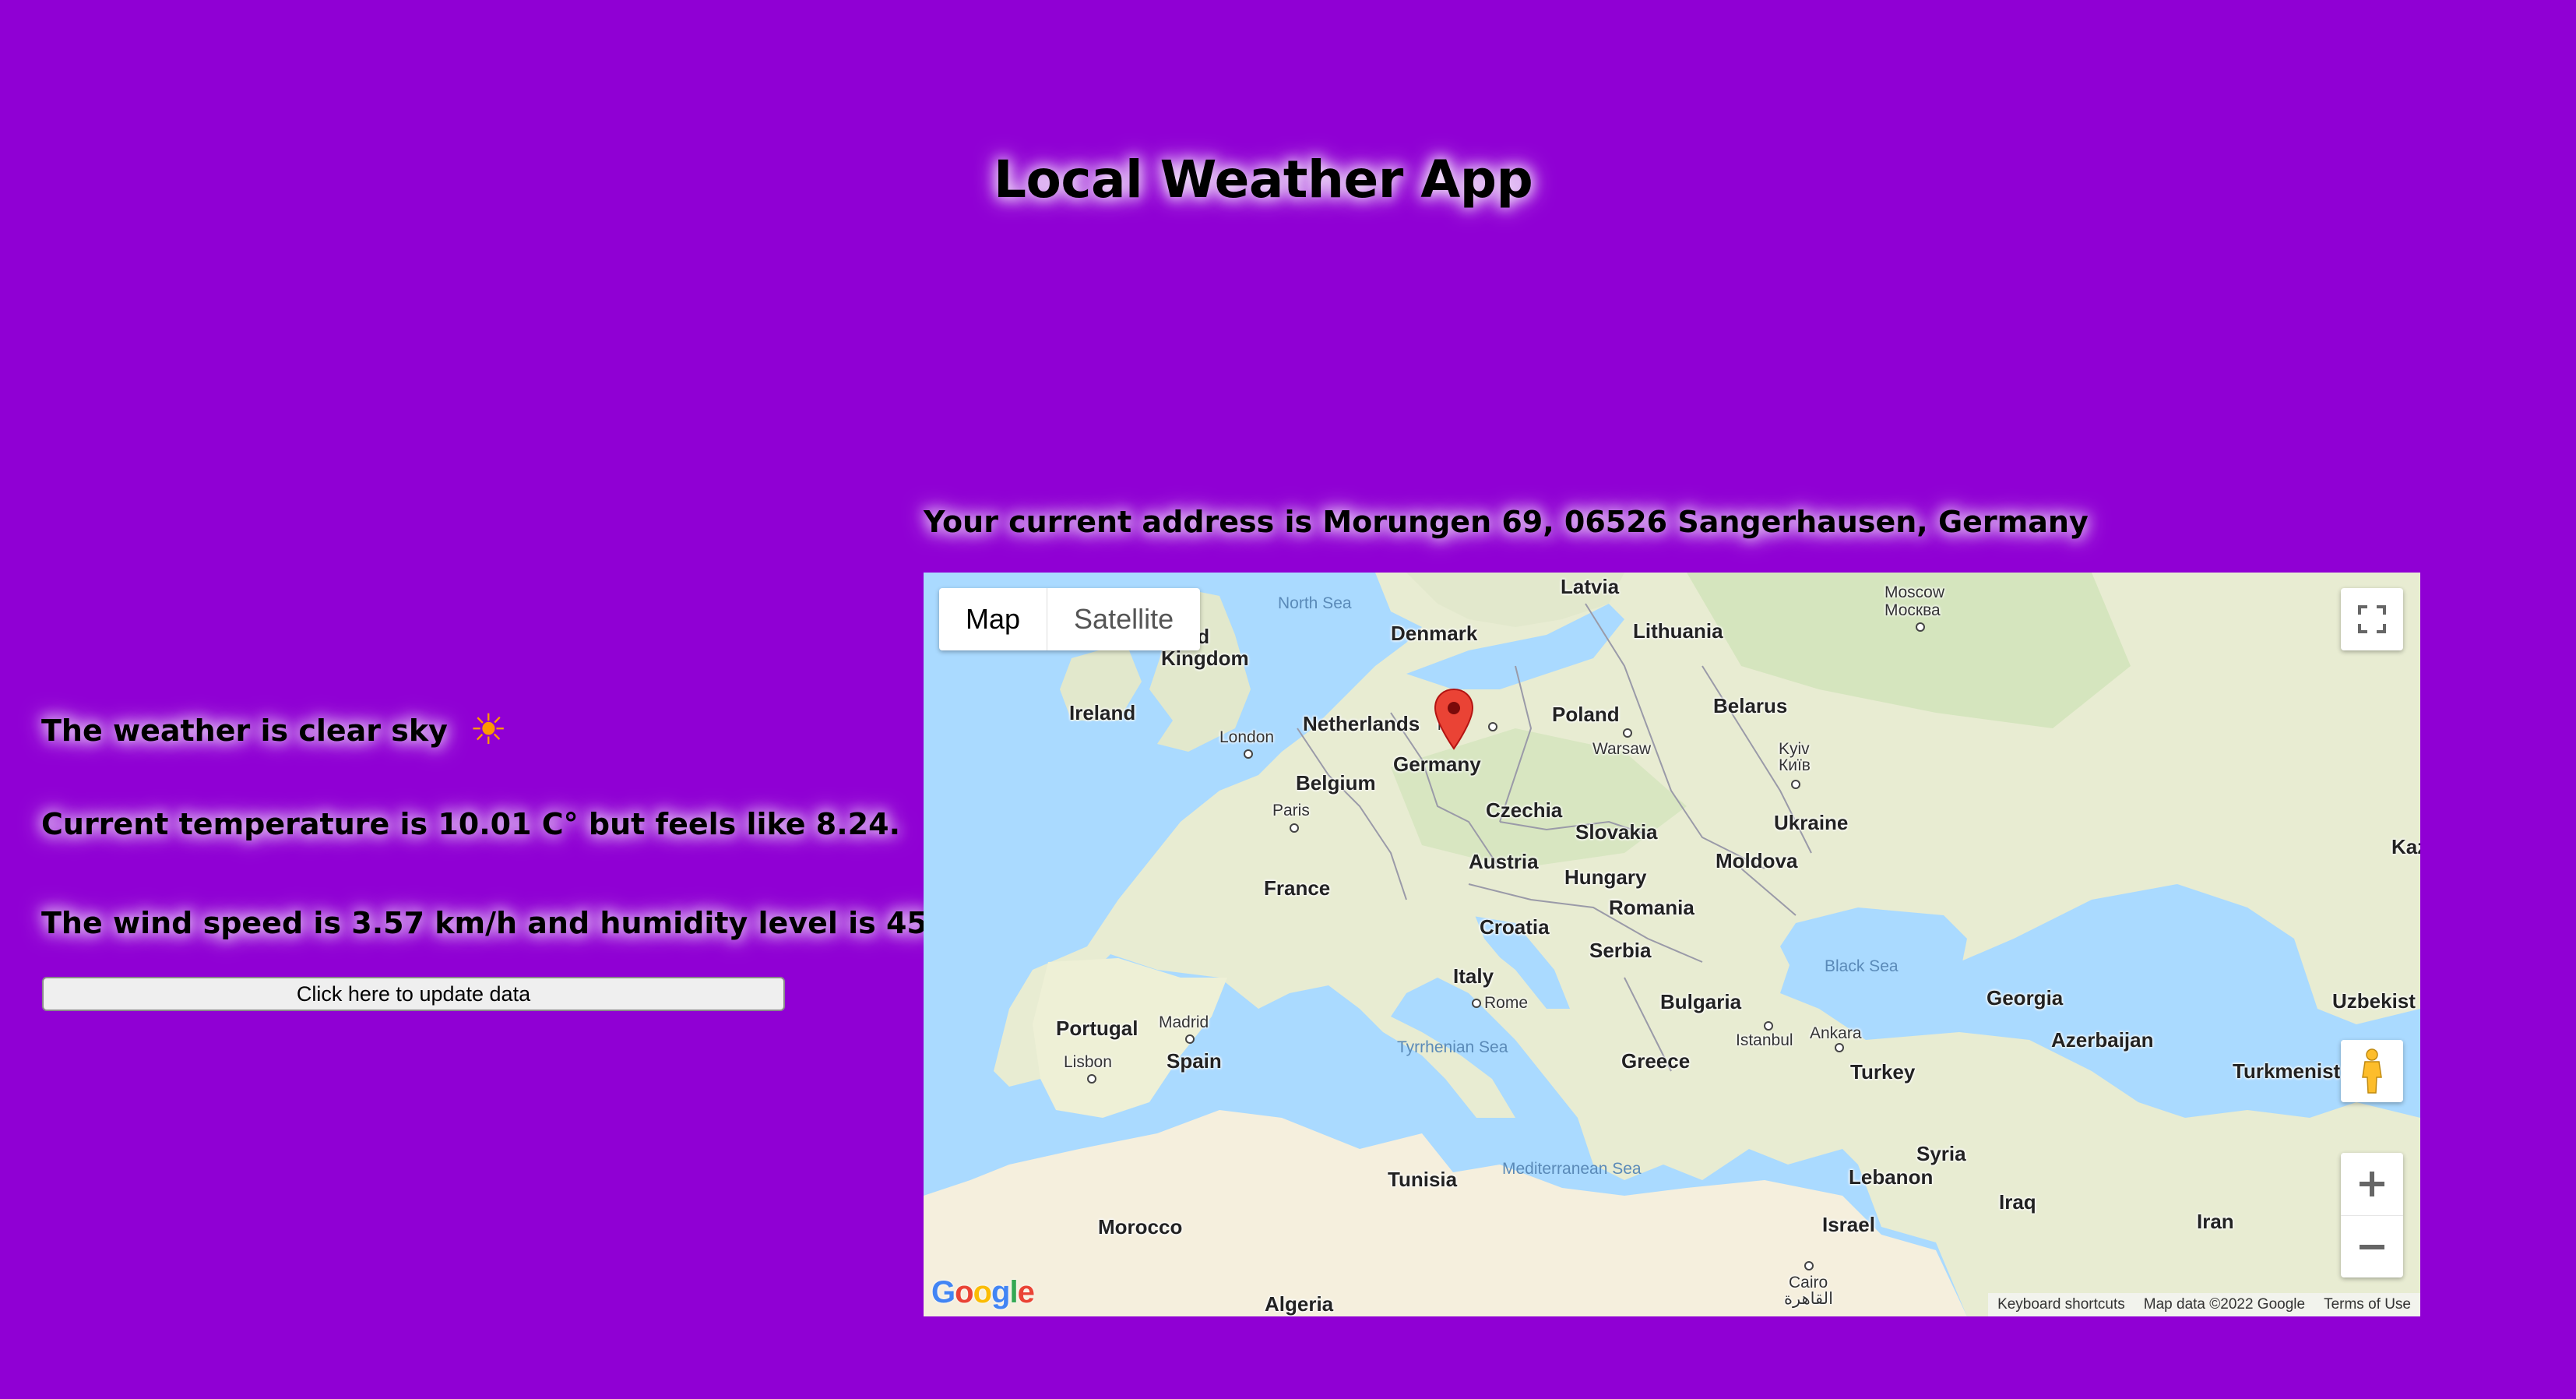 Image resolution: width=2576 pixels, height=1399 pixels. Describe the element at coordinates (1605, 877) in the screenshot. I see `map-label-country: Hungary` at that location.